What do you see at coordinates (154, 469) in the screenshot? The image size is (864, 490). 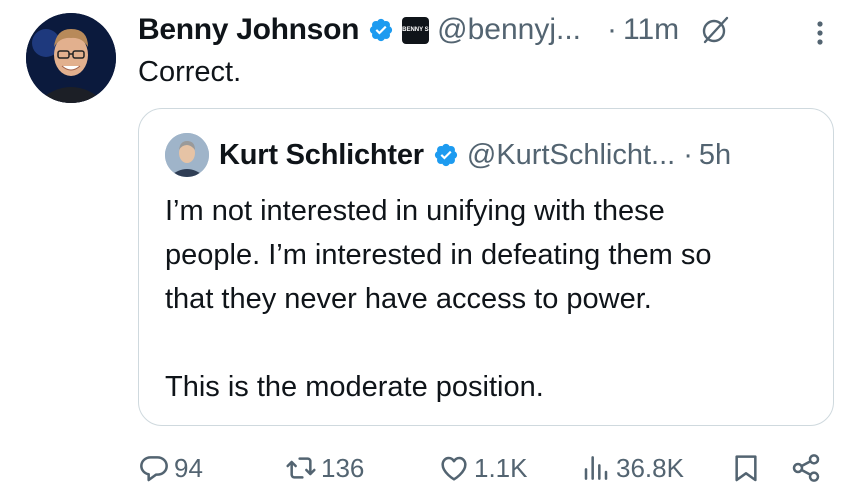 I see `reply-icon` at bounding box center [154, 469].